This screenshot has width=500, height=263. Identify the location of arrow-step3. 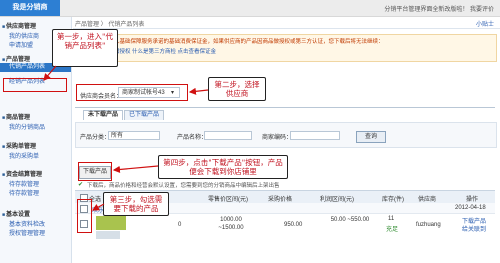
(98, 207).